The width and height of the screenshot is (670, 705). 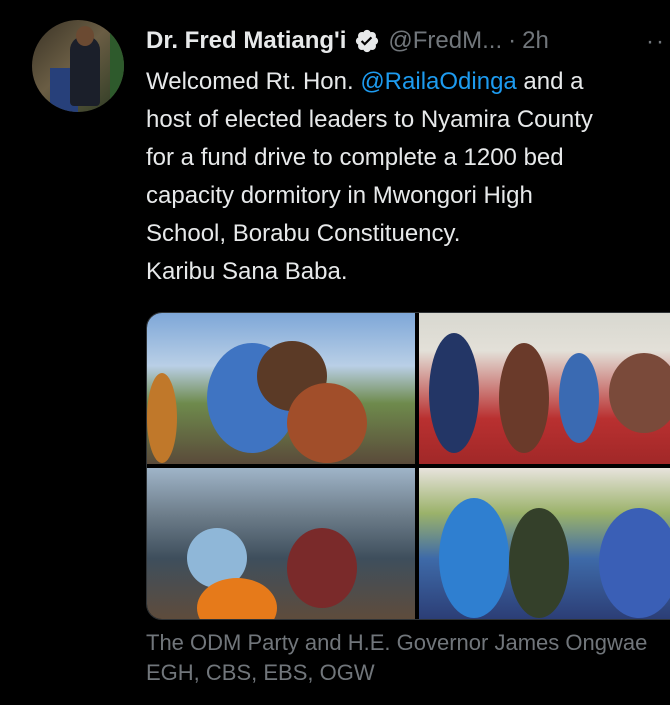 What do you see at coordinates (85, 71) in the screenshot?
I see `avatar-figure` at bounding box center [85, 71].